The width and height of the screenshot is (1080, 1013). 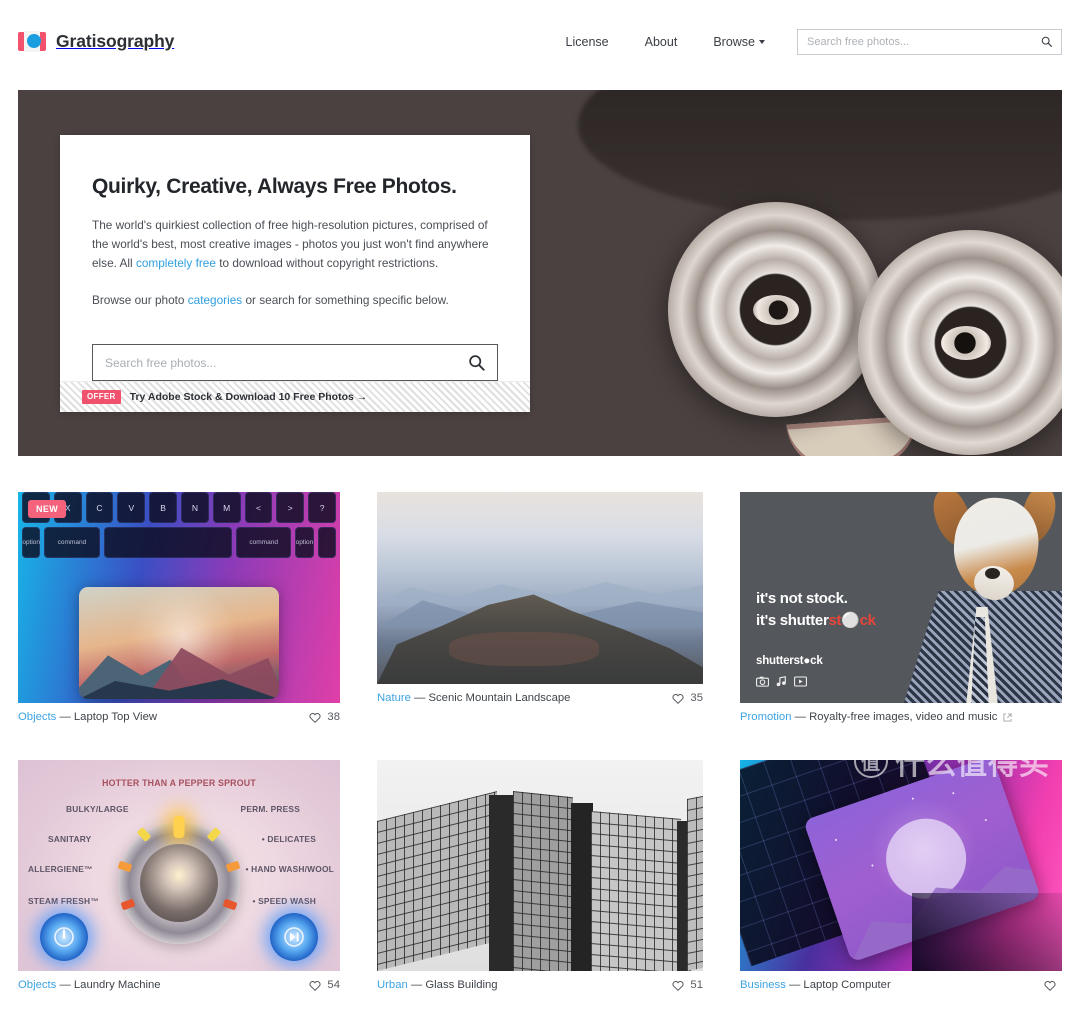 I want to click on photo-title: Laundry Machine, so click(x=117, y=985).